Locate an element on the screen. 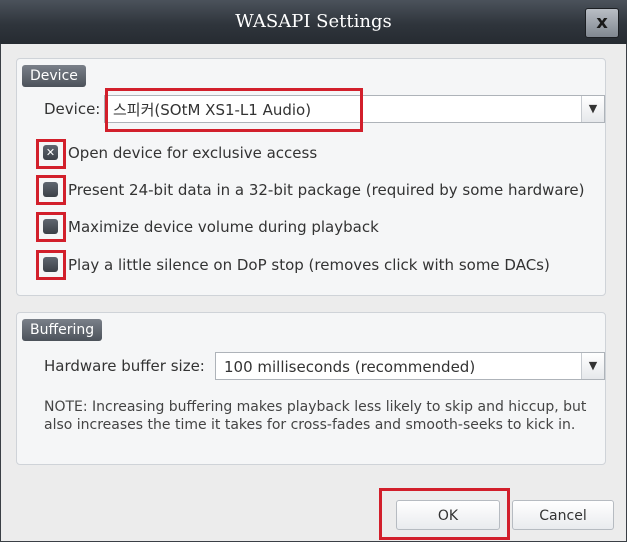 This screenshot has width=627, height=542. buffer-size-select: 100 milliseconds (recommended) ▼ is located at coordinates (410, 366).